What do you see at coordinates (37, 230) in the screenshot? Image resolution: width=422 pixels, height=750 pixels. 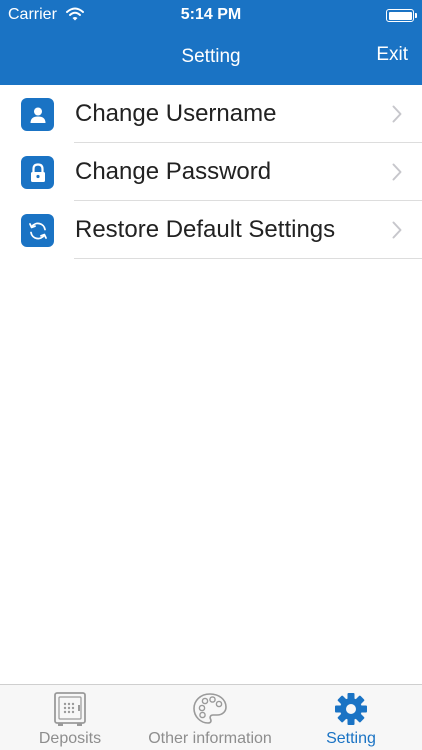 I see `refresh-icon` at bounding box center [37, 230].